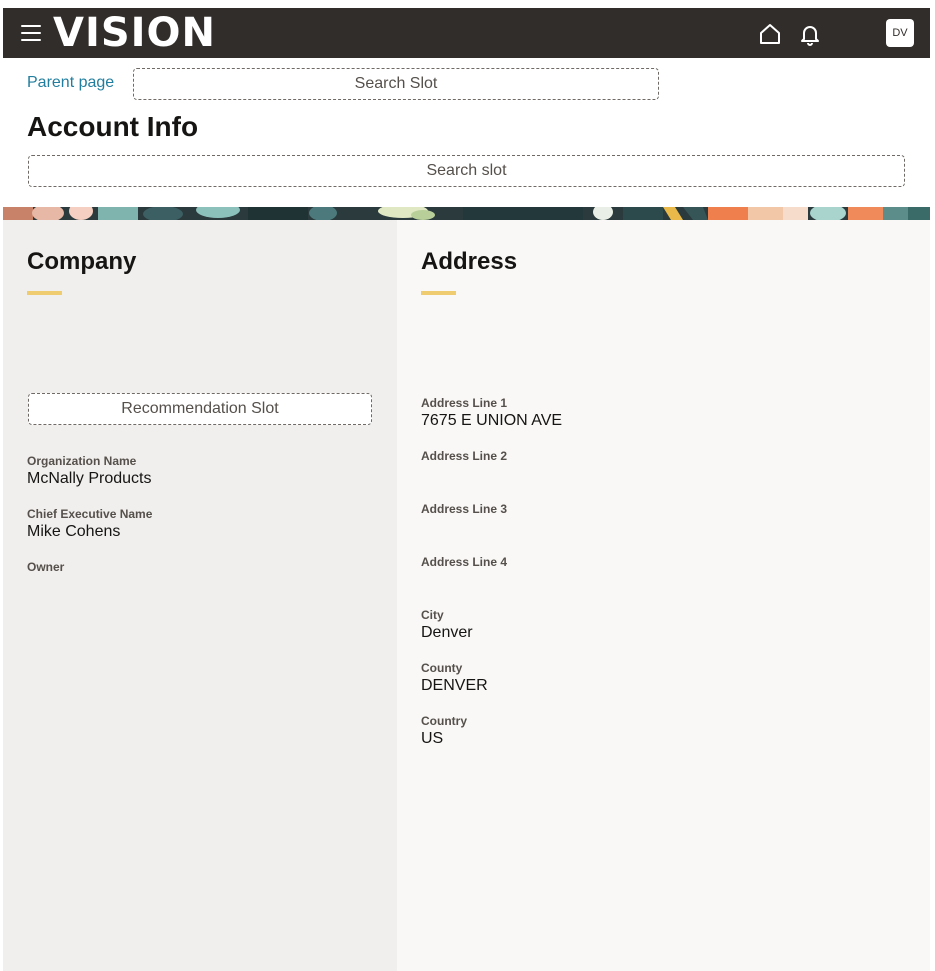  What do you see at coordinates (74, 531) in the screenshot?
I see `field-value: Mike Cohens` at bounding box center [74, 531].